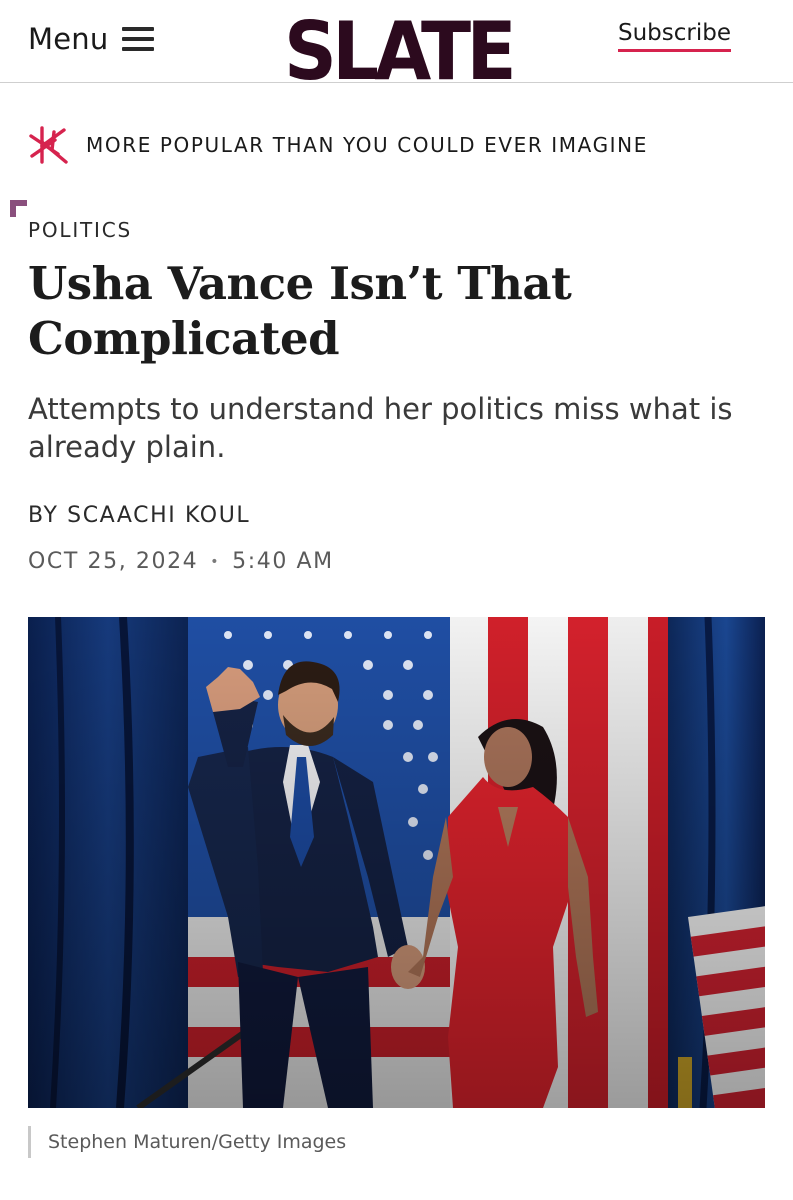 The width and height of the screenshot is (793, 1200). I want to click on dateline: OCT 25, 2024 • 5:40 AM, so click(181, 561).